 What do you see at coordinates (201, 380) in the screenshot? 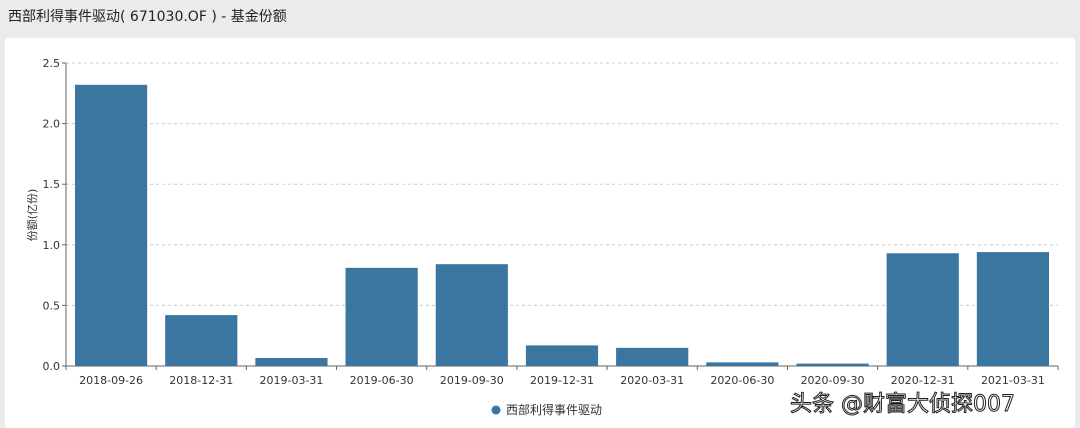
I see `x-tick-label: 2018-12-31` at bounding box center [201, 380].